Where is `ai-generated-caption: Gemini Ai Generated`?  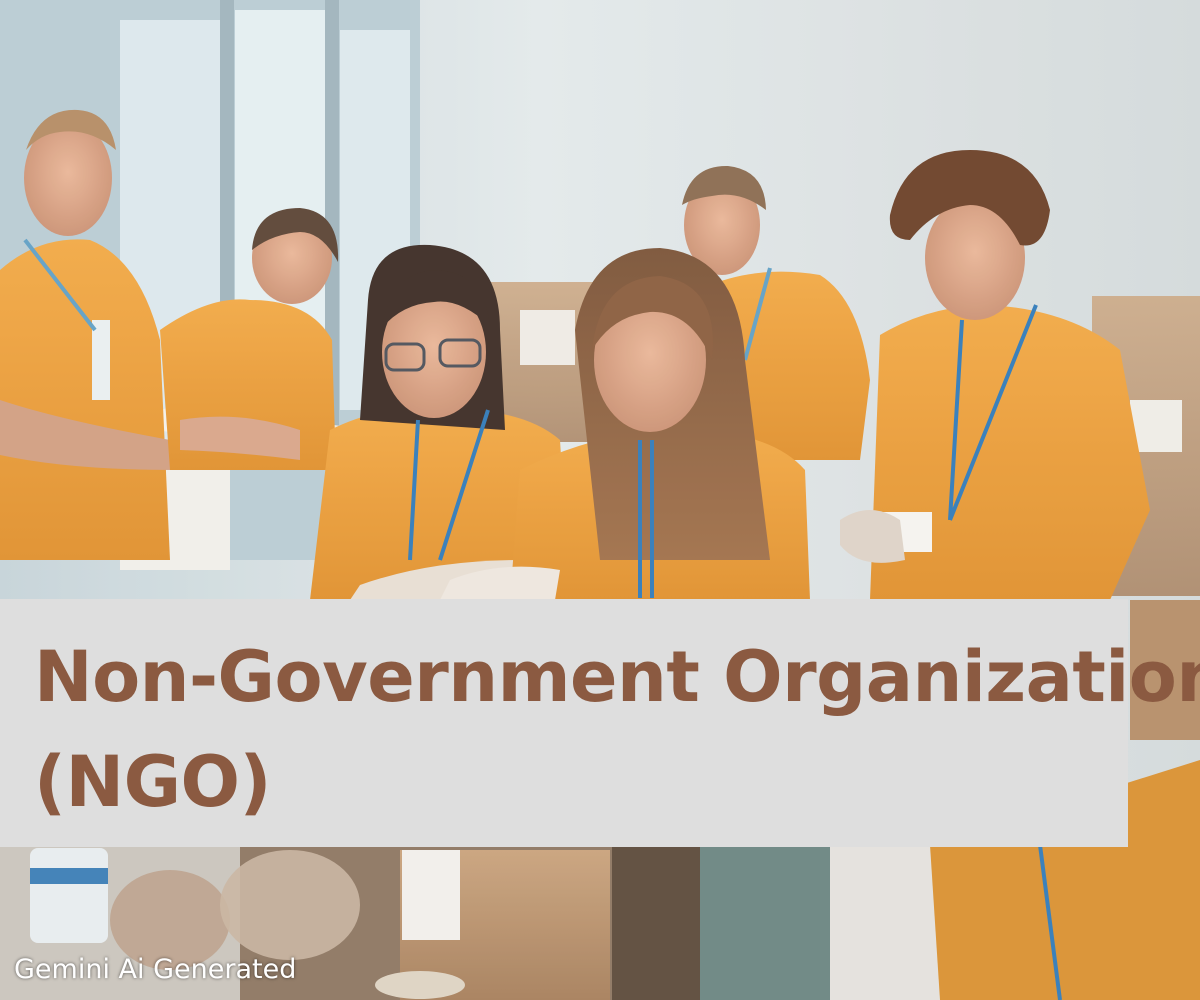 ai-generated-caption: Gemini Ai Generated is located at coordinates (155, 969).